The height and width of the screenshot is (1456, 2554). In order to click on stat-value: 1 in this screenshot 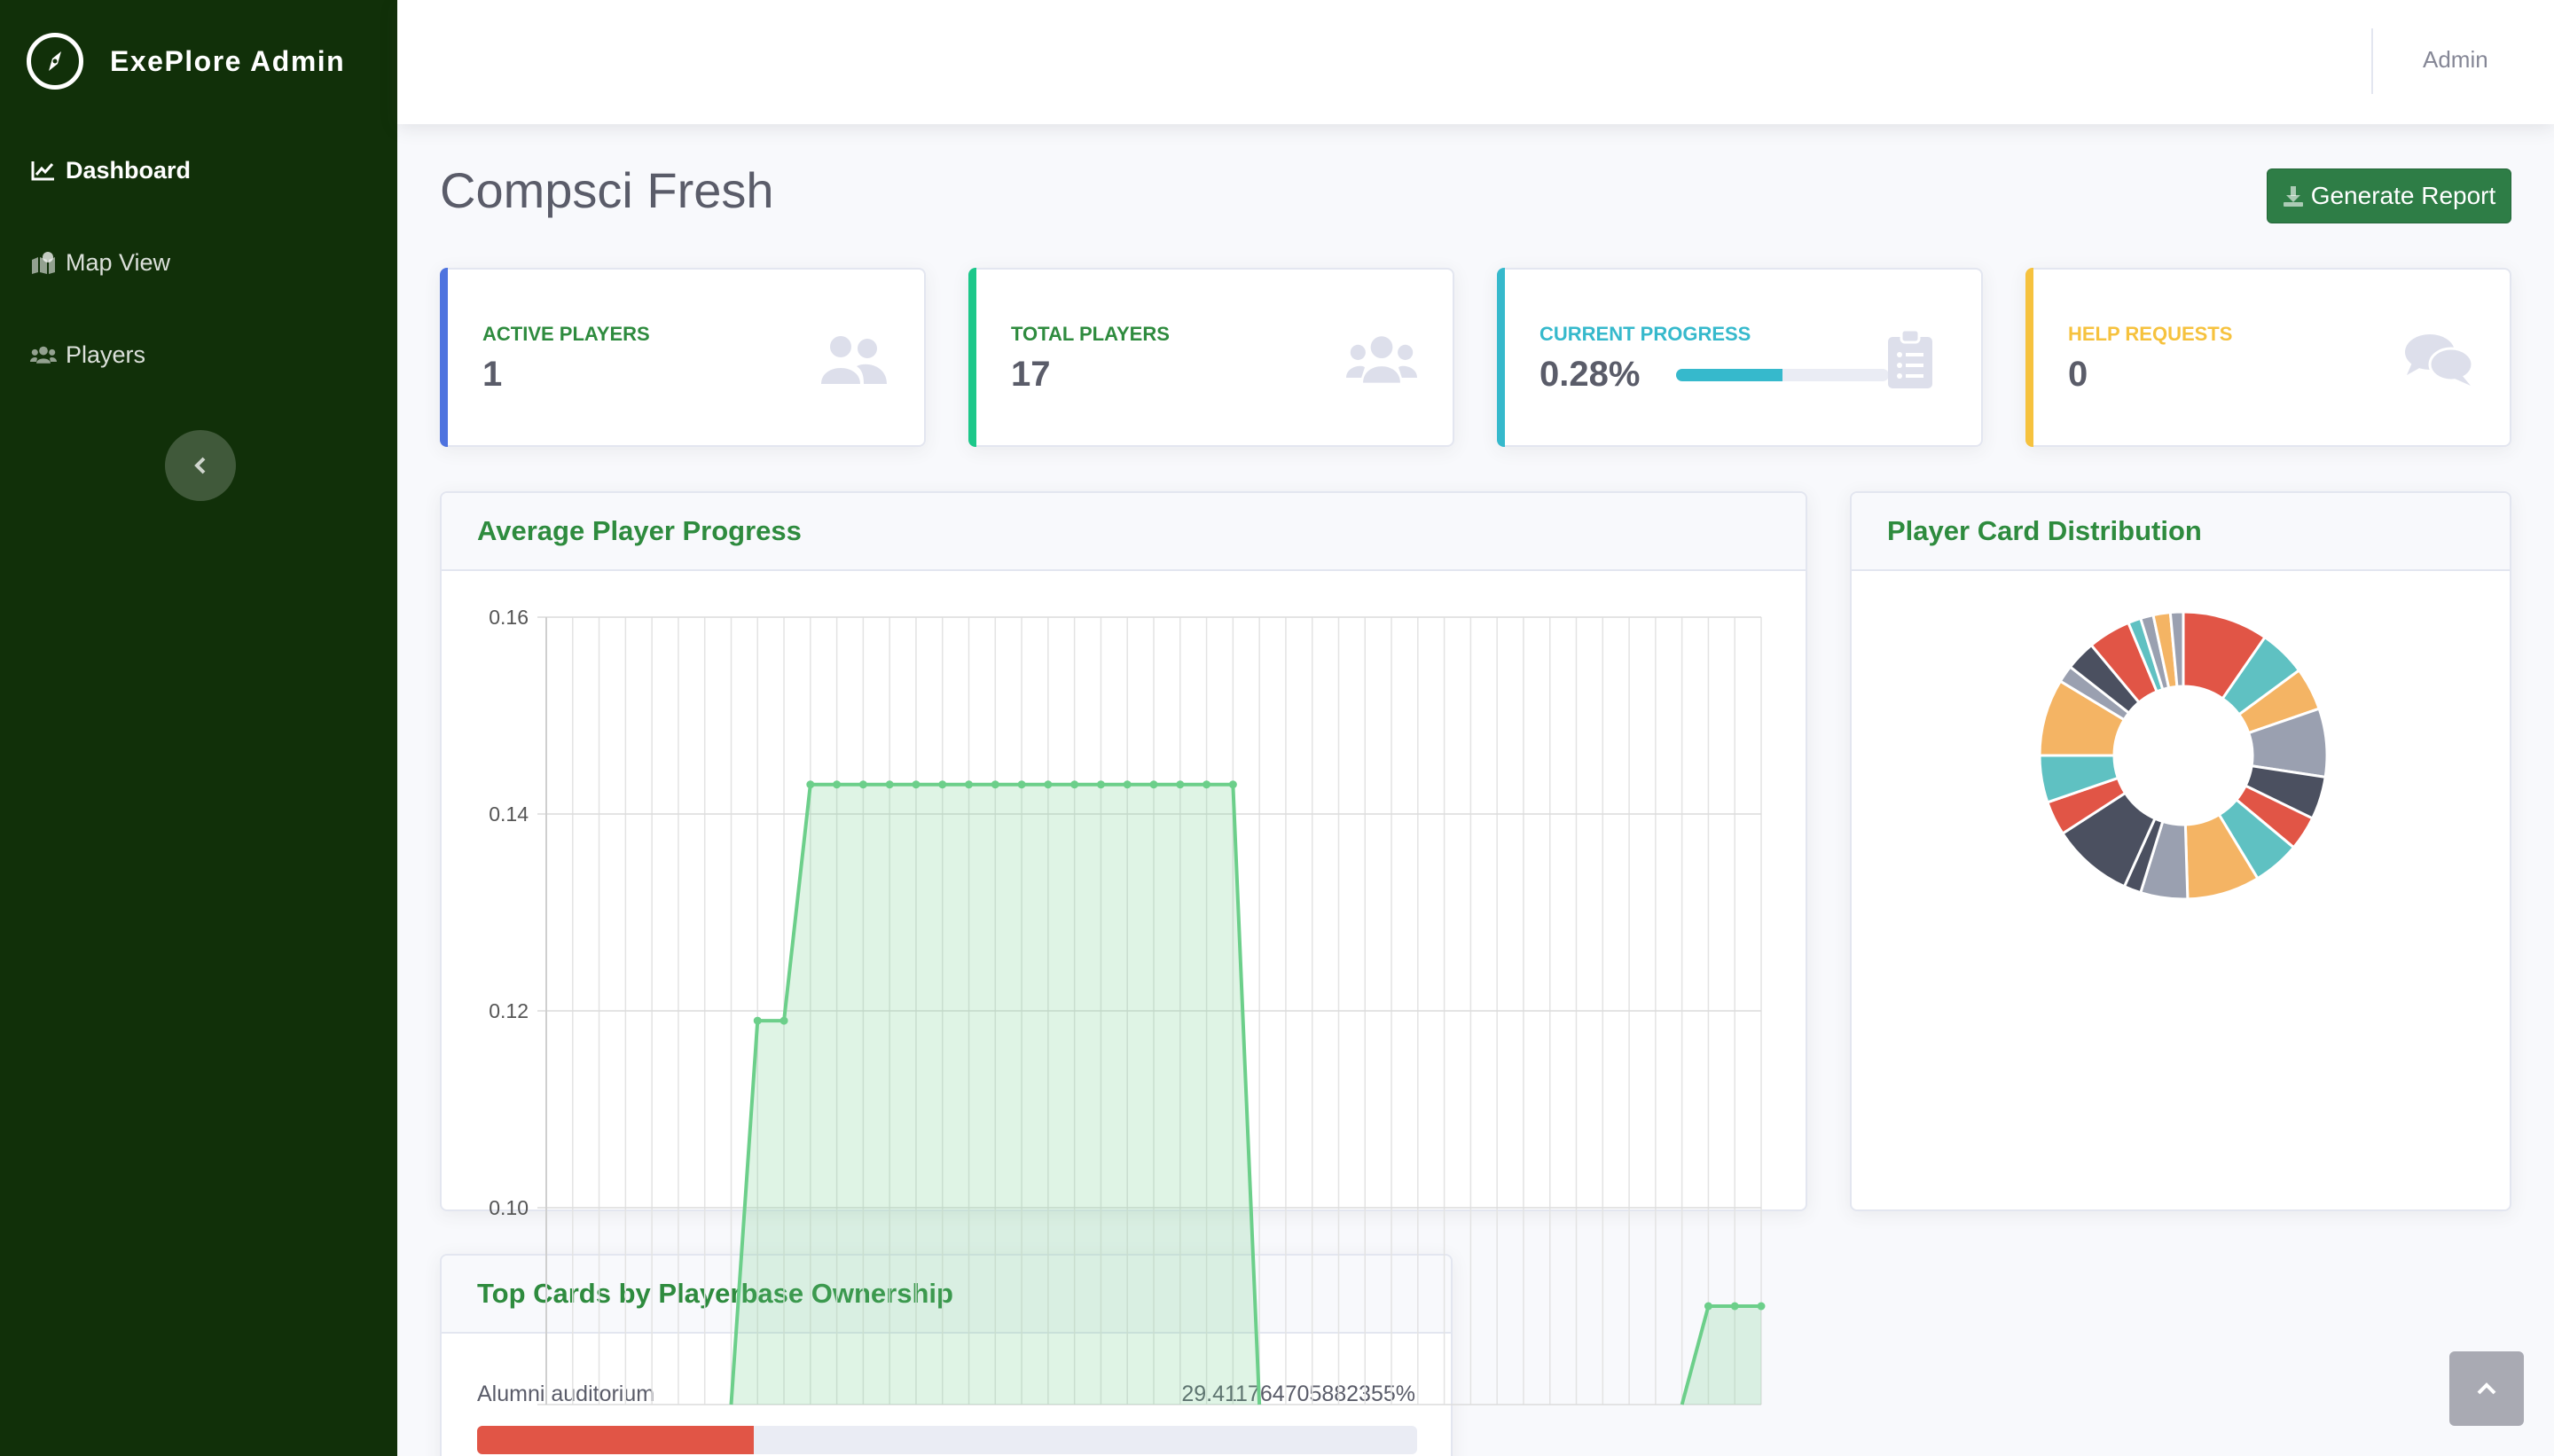, I will do `click(492, 374)`.